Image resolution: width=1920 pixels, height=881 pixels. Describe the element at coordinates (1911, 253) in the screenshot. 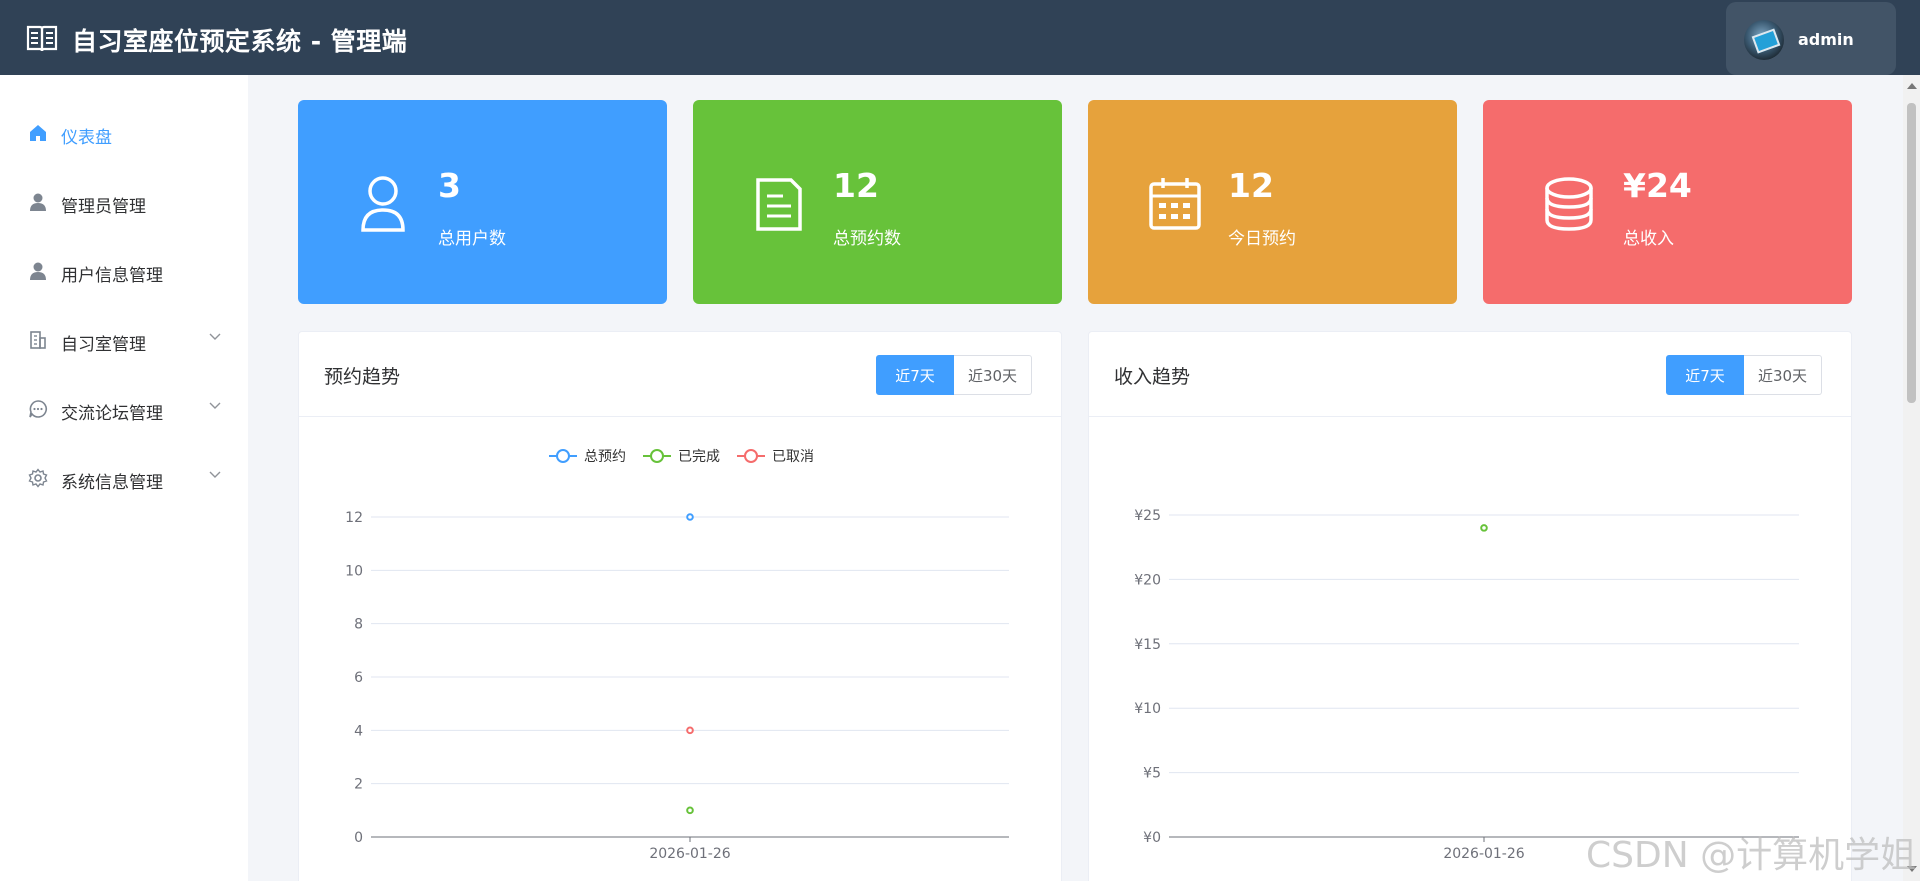

I see `scroll-thumb` at that location.